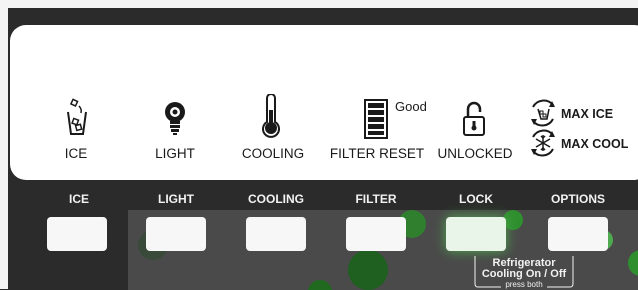 The image size is (638, 290). What do you see at coordinates (77, 116) in the screenshot?
I see `ice-icon` at bounding box center [77, 116].